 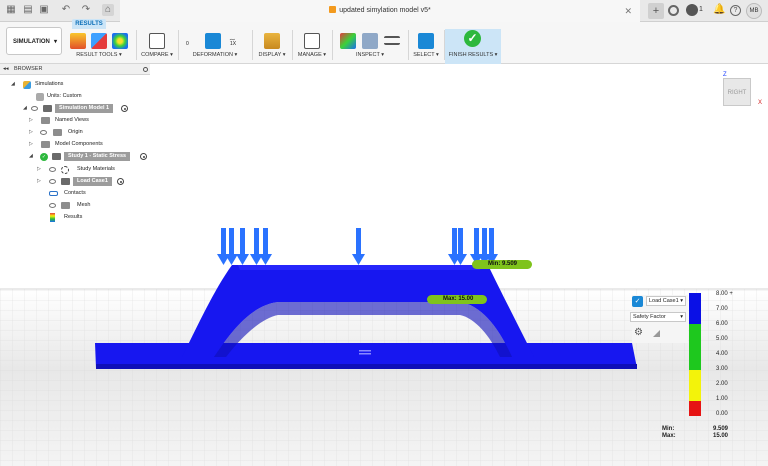 What do you see at coordinates (457, 299) in the screenshot?
I see `max-probe-tag: Max: 15.00` at bounding box center [457, 299].